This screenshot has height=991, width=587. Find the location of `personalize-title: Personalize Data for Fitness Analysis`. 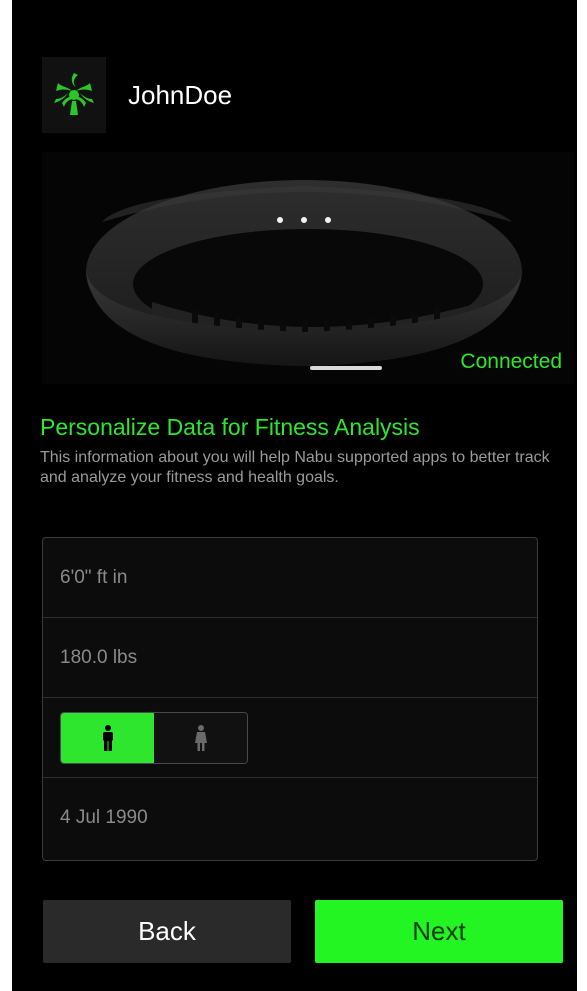

personalize-title: Personalize Data for Fitness Analysis is located at coordinates (230, 427).